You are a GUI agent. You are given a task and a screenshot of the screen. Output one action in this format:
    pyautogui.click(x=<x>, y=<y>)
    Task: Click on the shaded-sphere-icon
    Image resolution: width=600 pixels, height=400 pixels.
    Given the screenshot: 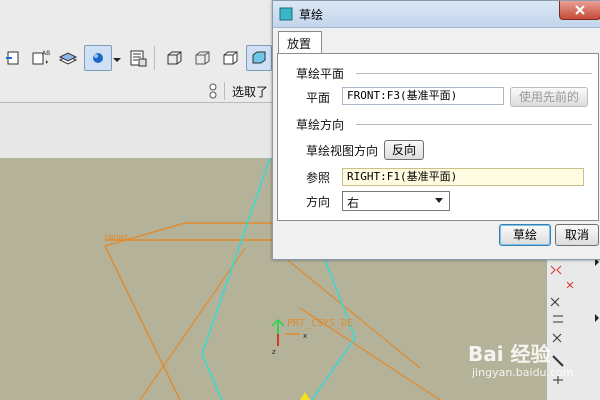 What is the action you would take?
    pyautogui.click(x=98, y=58)
    